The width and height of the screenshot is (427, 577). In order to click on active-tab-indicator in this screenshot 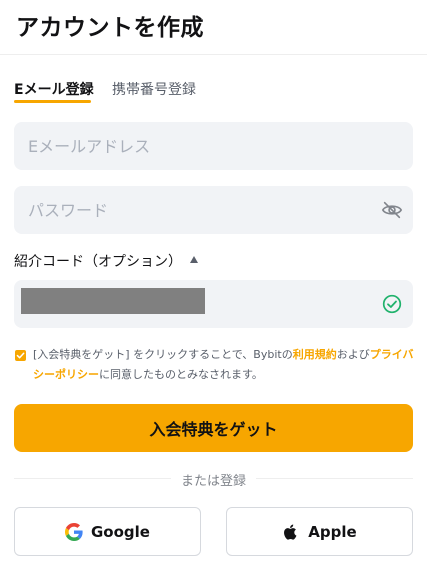, I will do `click(52, 101)`.